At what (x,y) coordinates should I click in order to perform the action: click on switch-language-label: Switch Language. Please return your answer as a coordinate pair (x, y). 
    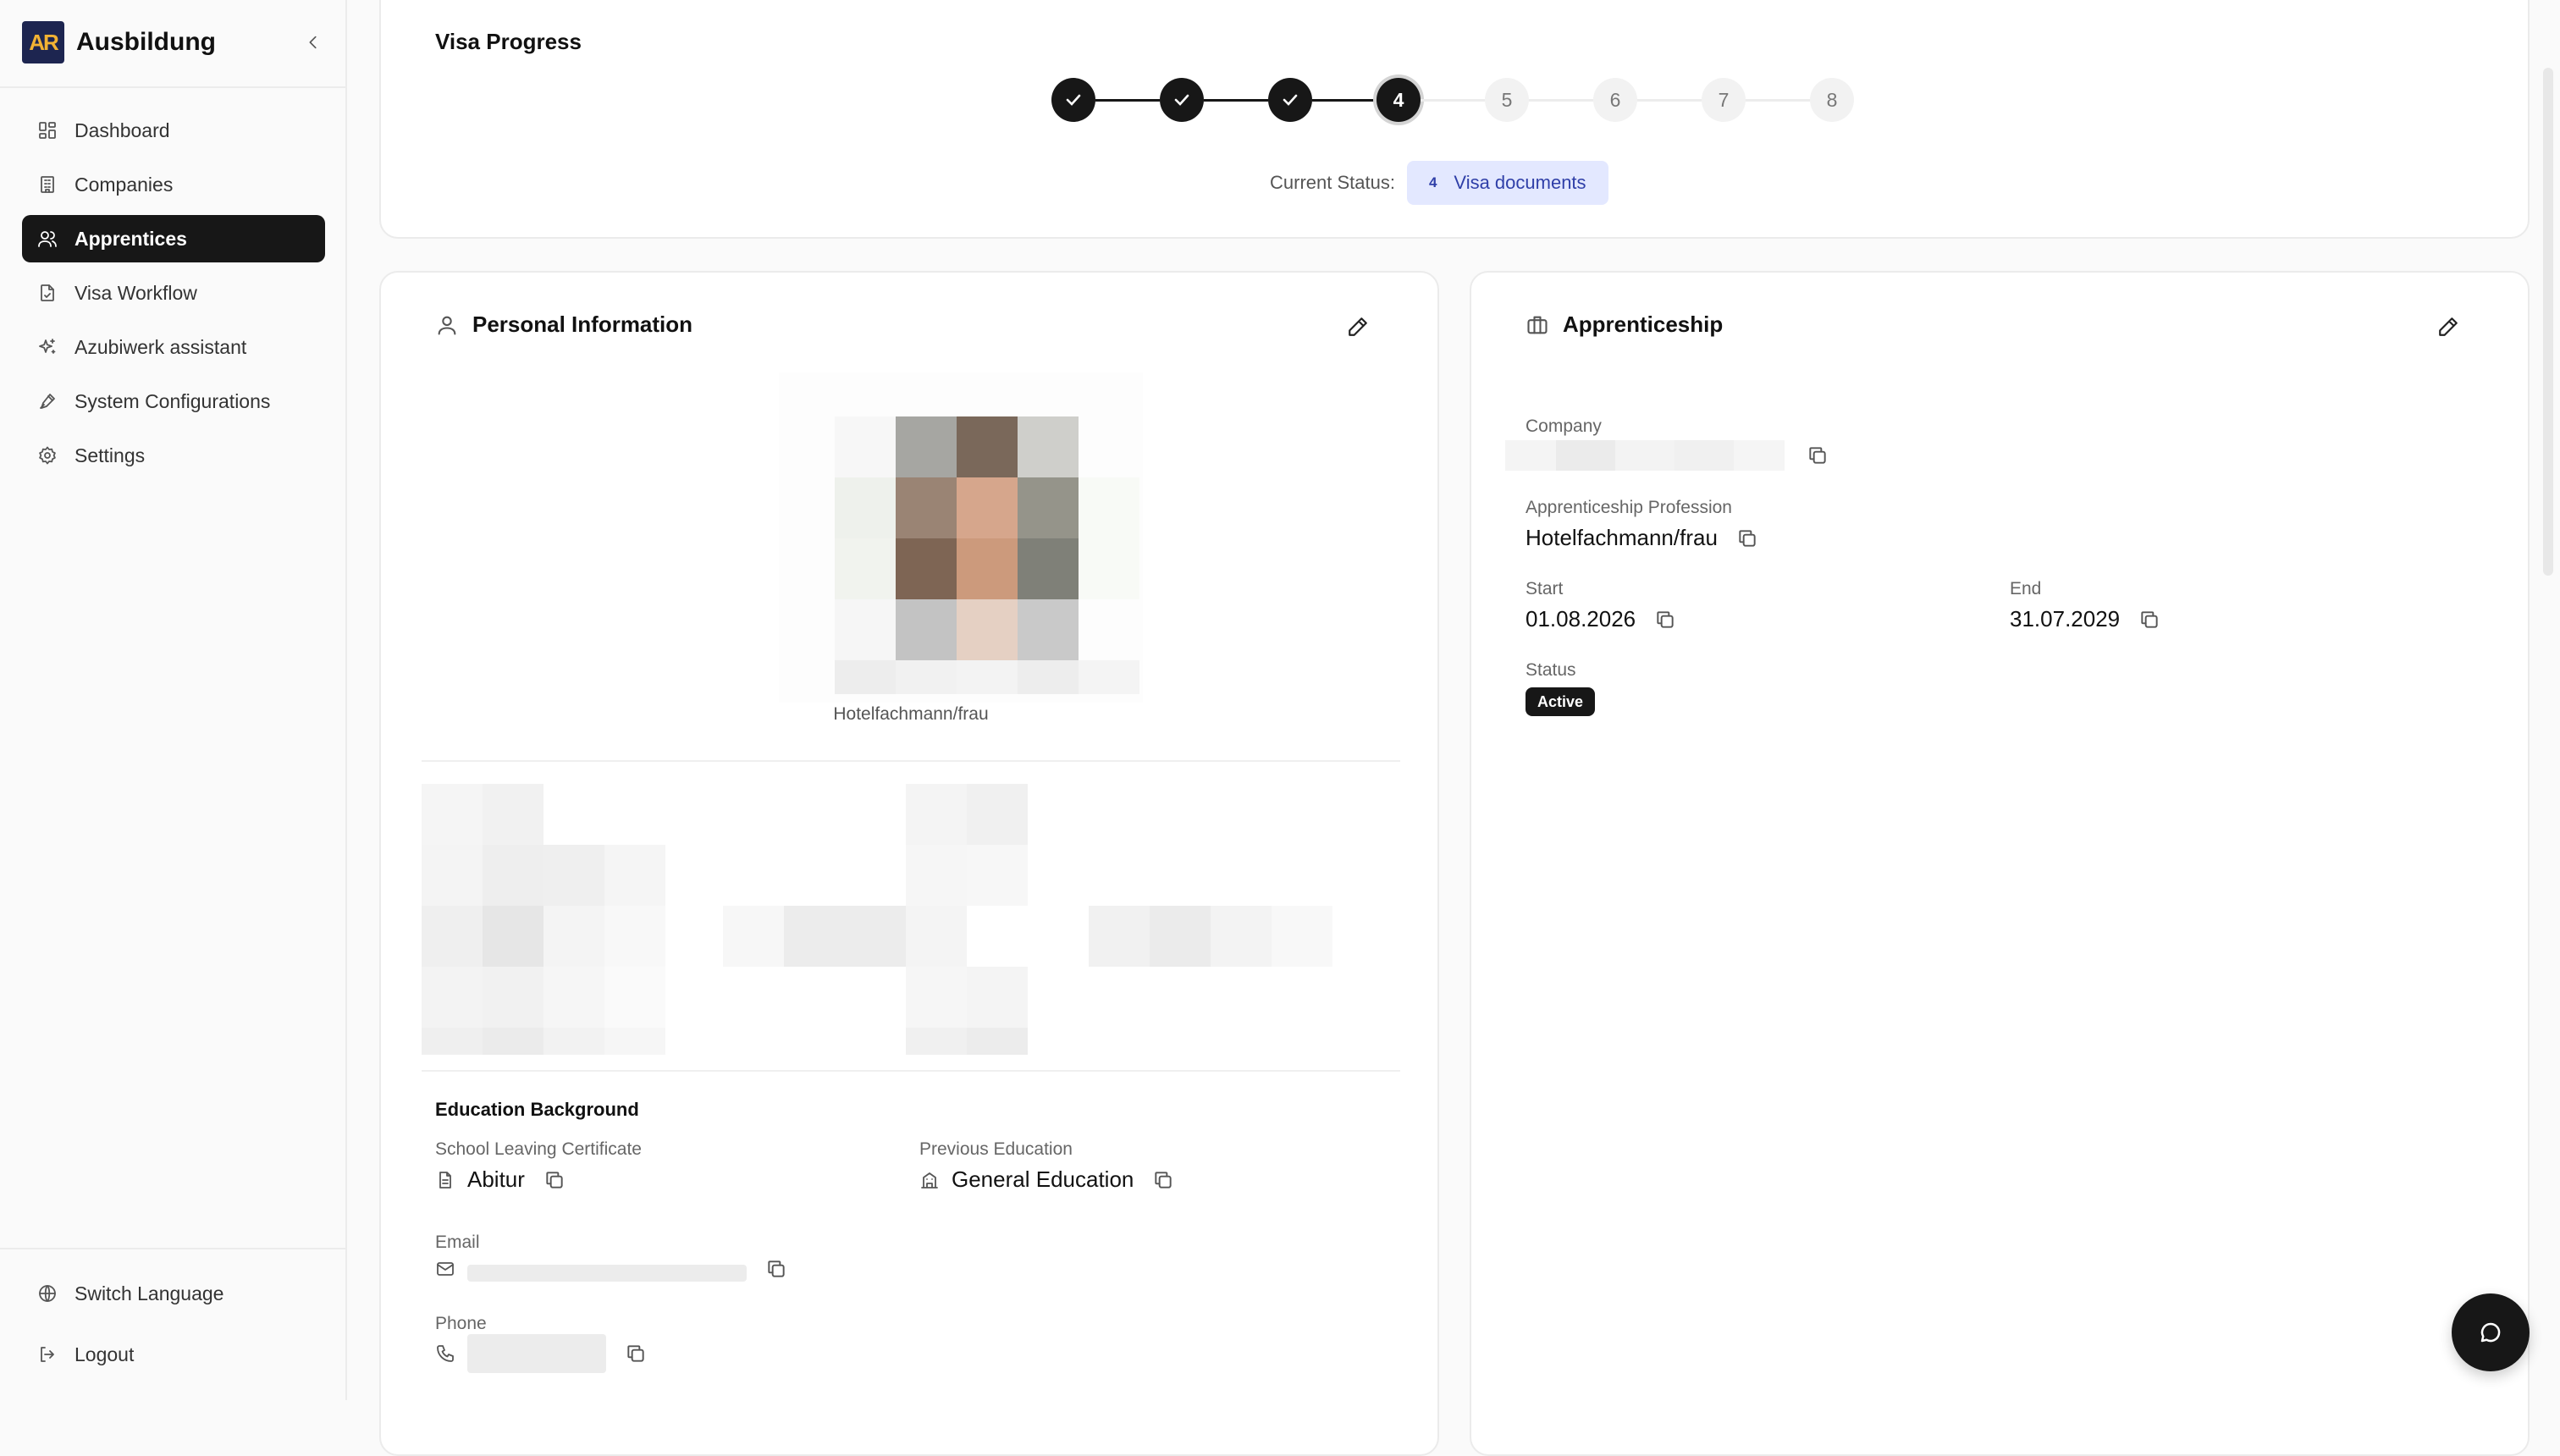
    Looking at the image, I should click on (149, 1293).